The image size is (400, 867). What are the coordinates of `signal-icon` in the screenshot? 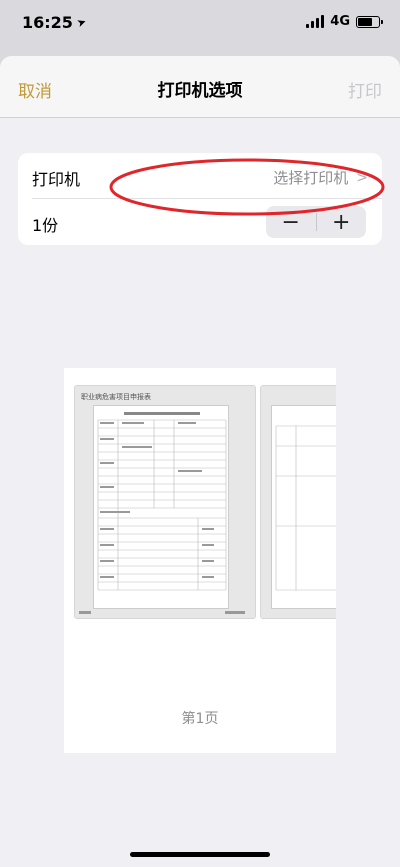 It's located at (315, 21).